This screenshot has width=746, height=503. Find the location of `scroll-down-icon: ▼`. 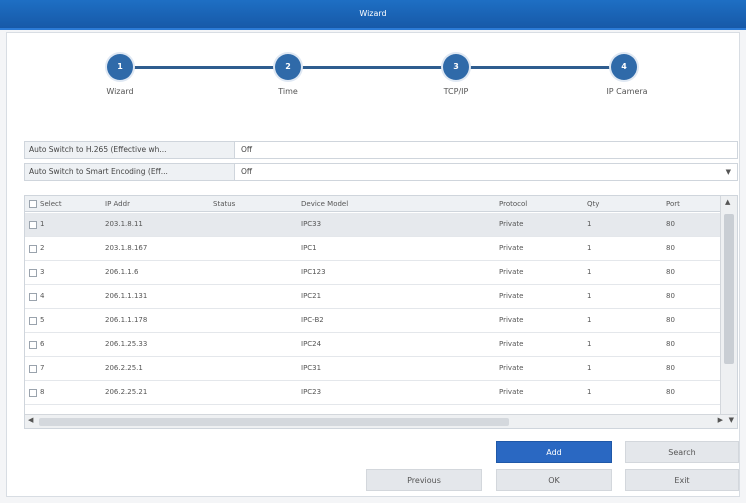

scroll-down-icon: ▼ is located at coordinates (731, 420).